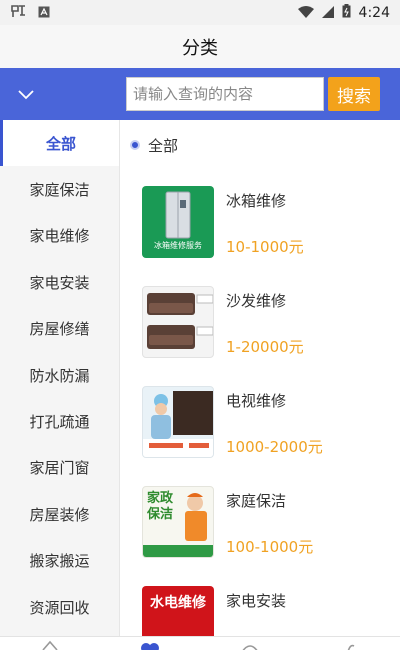 The height and width of the screenshot is (650, 400). I want to click on nav-category-button, so click(150, 643).